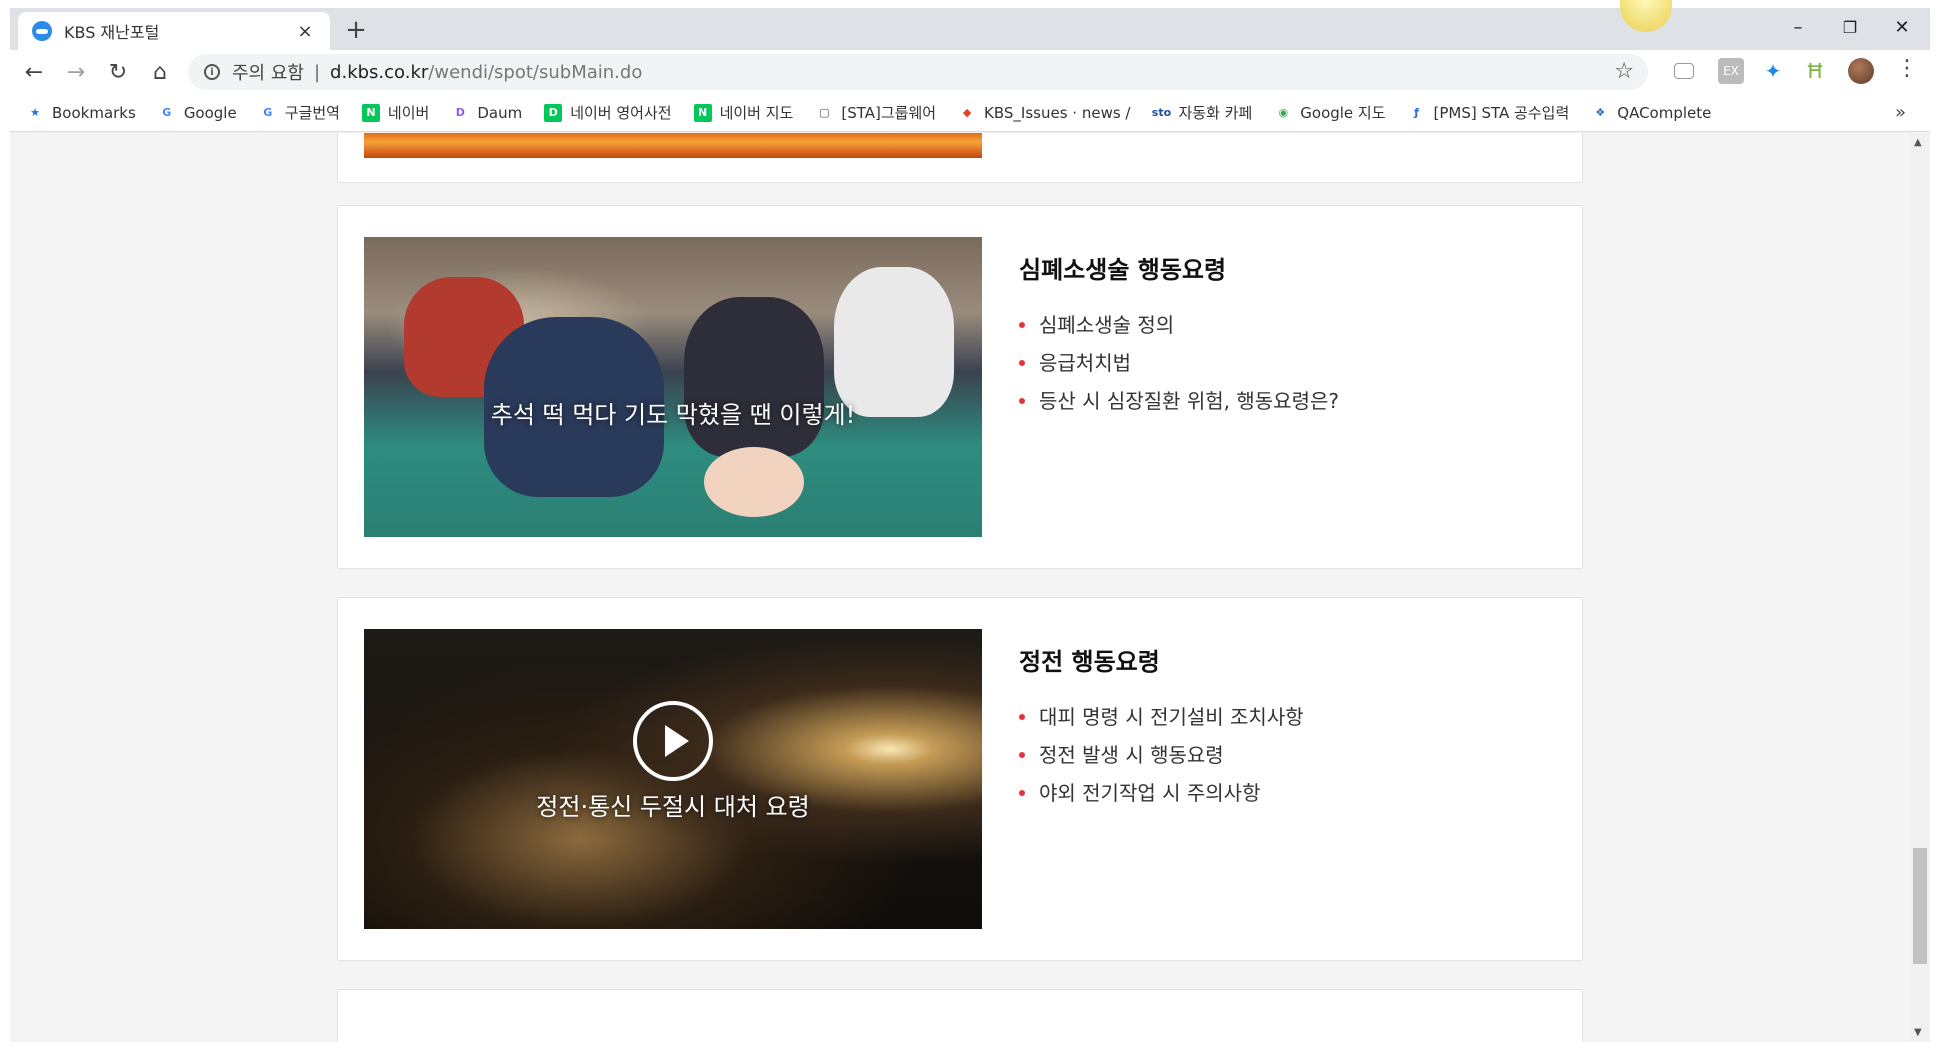 The height and width of the screenshot is (1048, 1938). Describe the element at coordinates (553, 112) in the screenshot. I see `naver-dict-icon: D` at that location.